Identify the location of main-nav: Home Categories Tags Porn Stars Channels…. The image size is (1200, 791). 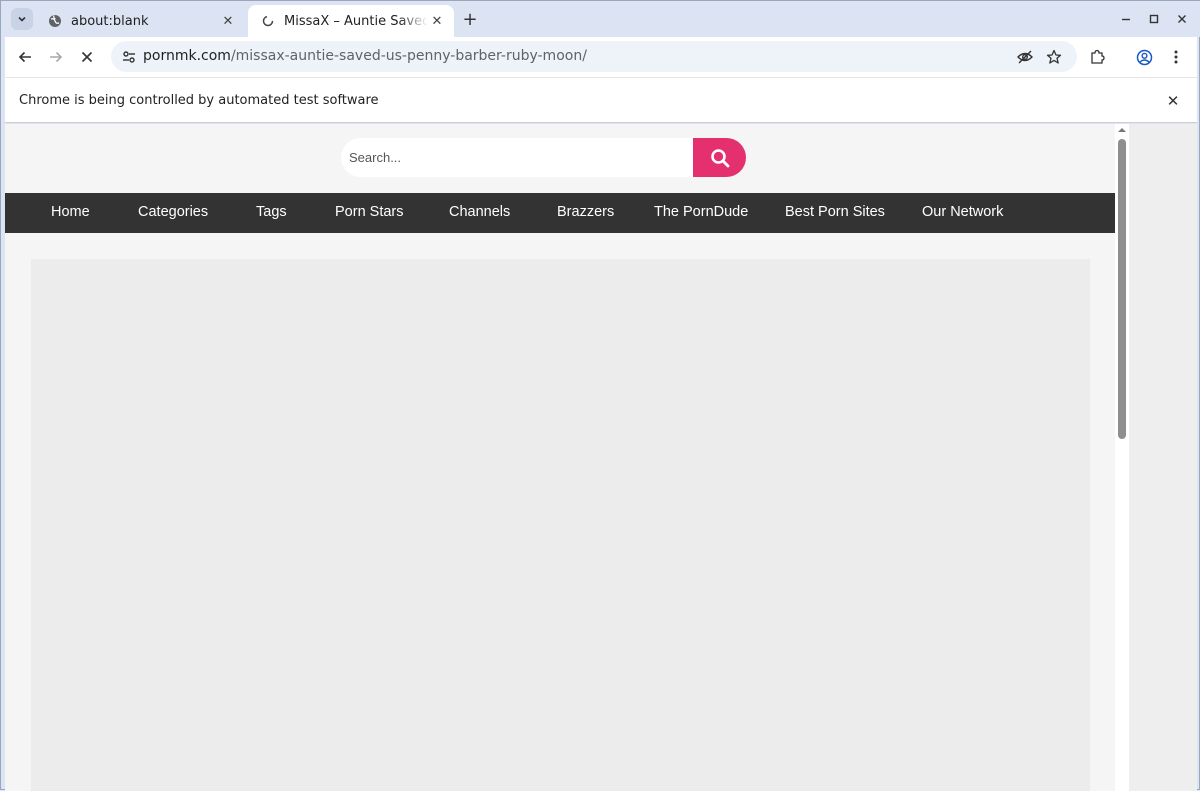
(560, 213).